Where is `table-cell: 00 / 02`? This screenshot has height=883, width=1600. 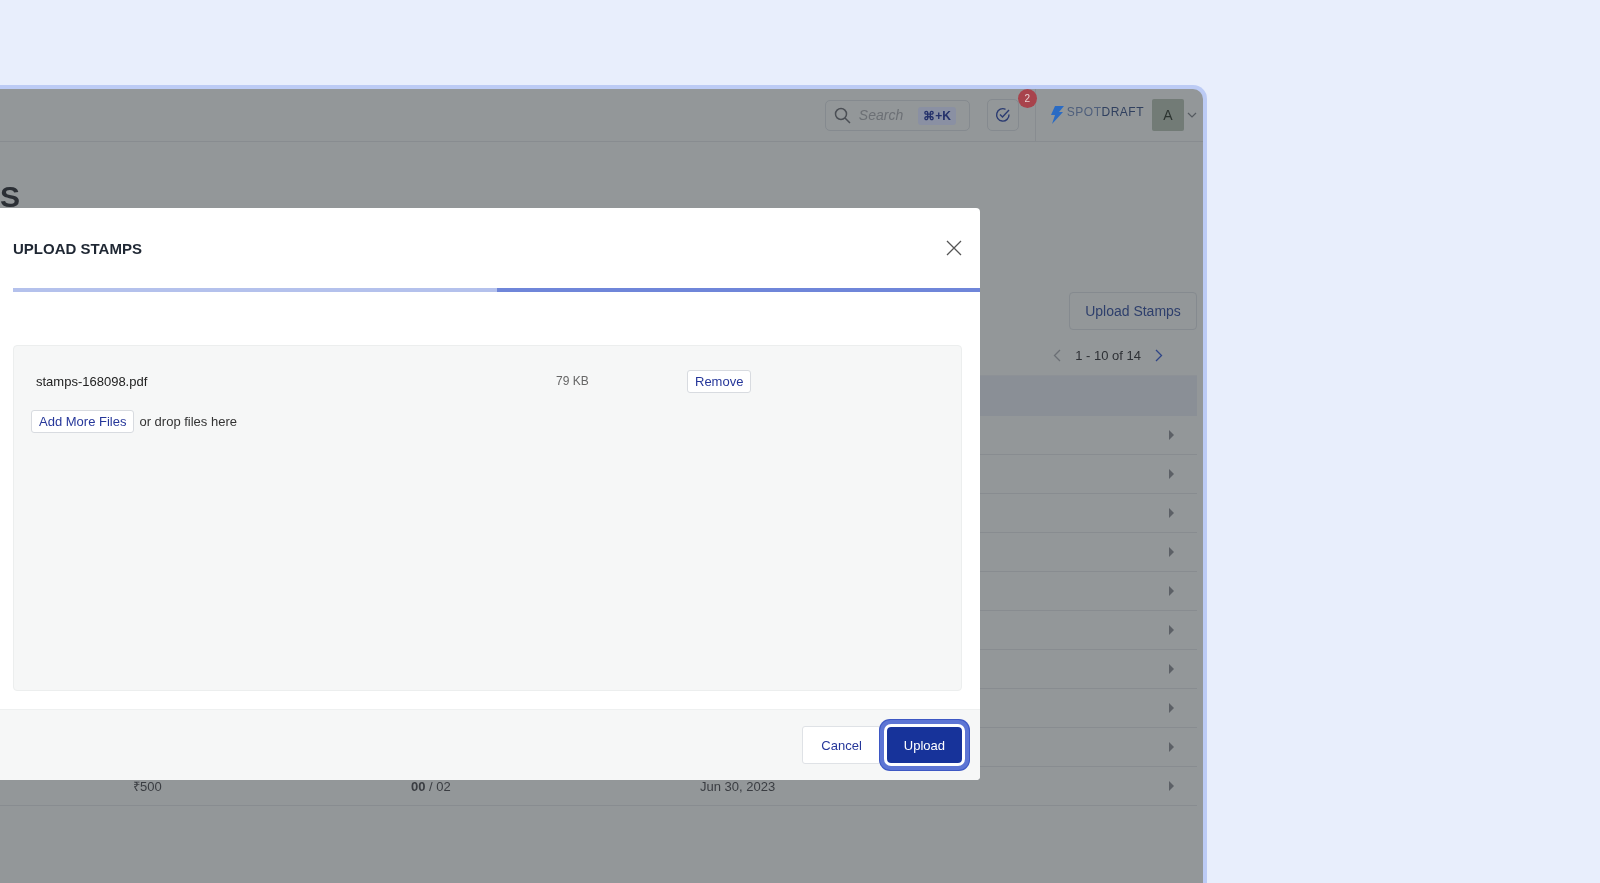 table-cell: 00 / 02 is located at coordinates (431, 786).